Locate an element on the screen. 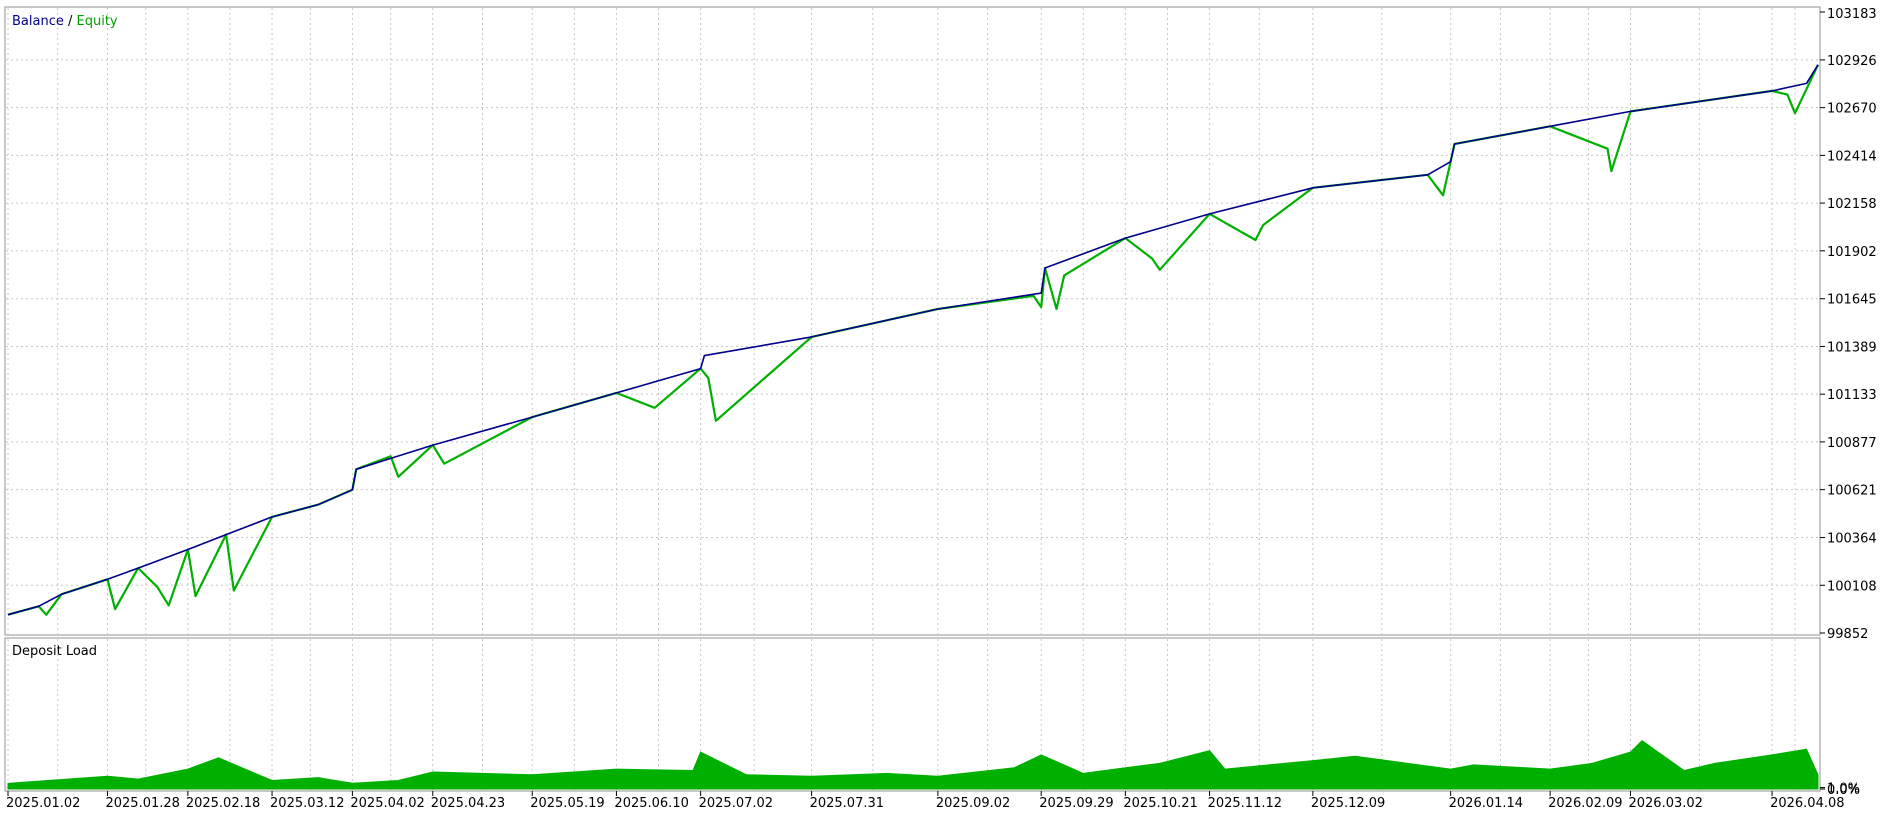  y-tick-label: 100877 is located at coordinates (1852, 443).